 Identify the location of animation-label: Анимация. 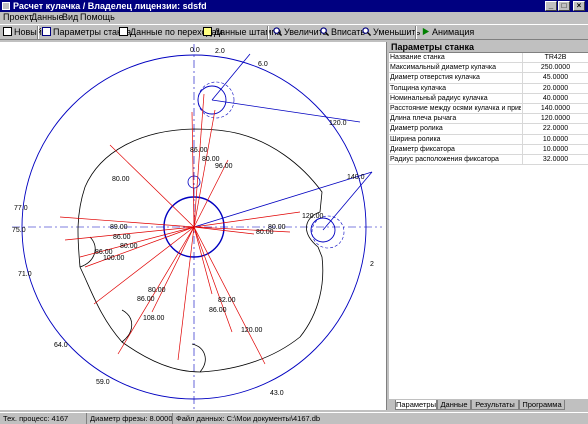
(453, 32).